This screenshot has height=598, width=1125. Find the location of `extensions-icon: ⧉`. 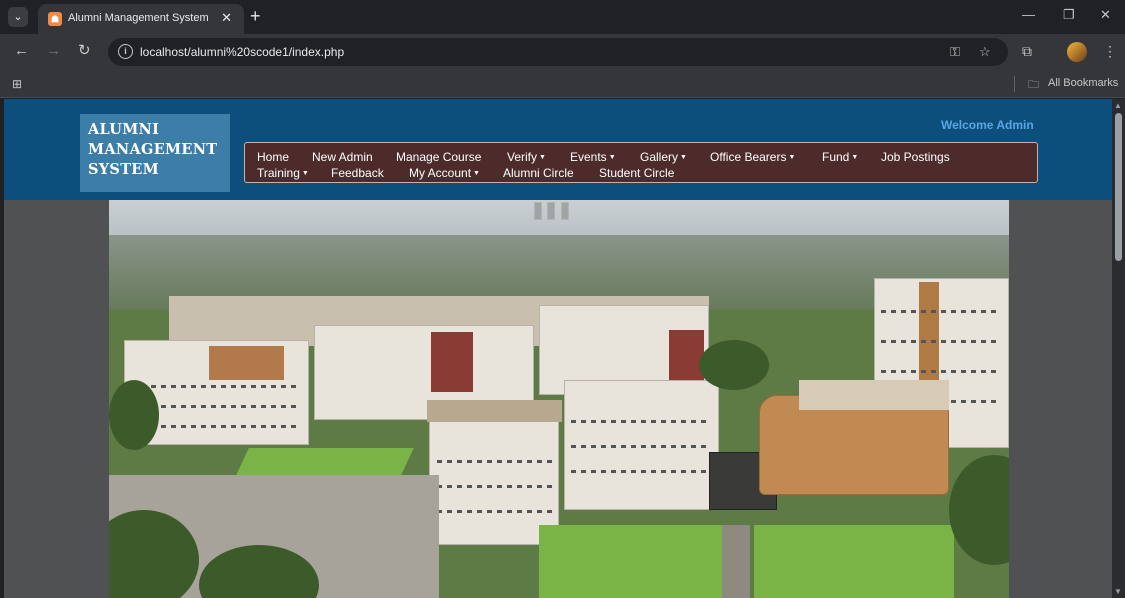

extensions-icon: ⧉ is located at coordinates (1027, 51).